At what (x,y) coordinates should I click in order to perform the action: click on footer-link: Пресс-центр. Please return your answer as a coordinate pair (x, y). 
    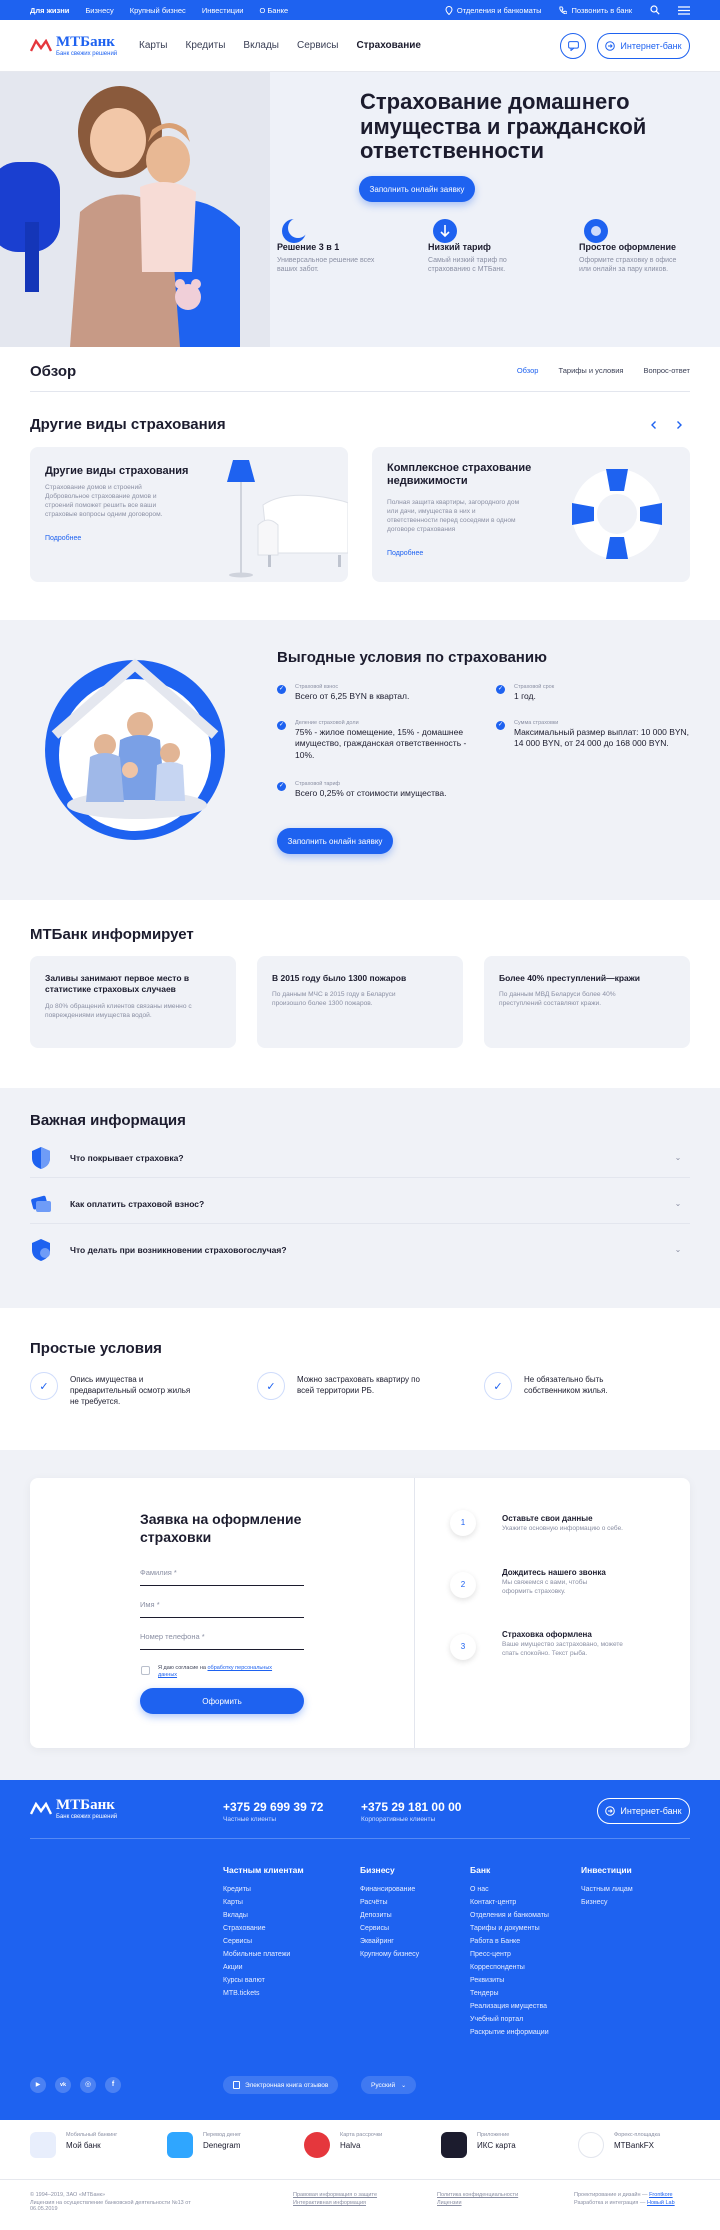
    Looking at the image, I should click on (509, 1954).